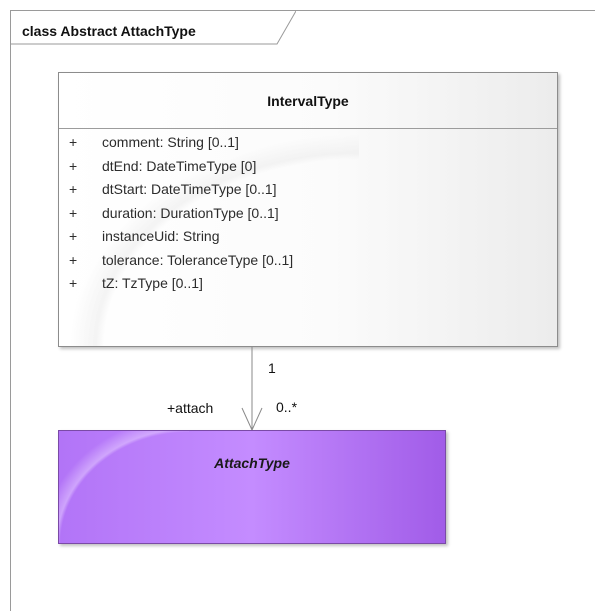 This screenshot has height=611, width=595. Describe the element at coordinates (252, 487) in the screenshot. I see `attach-type-abstract-class: AttachType` at that location.